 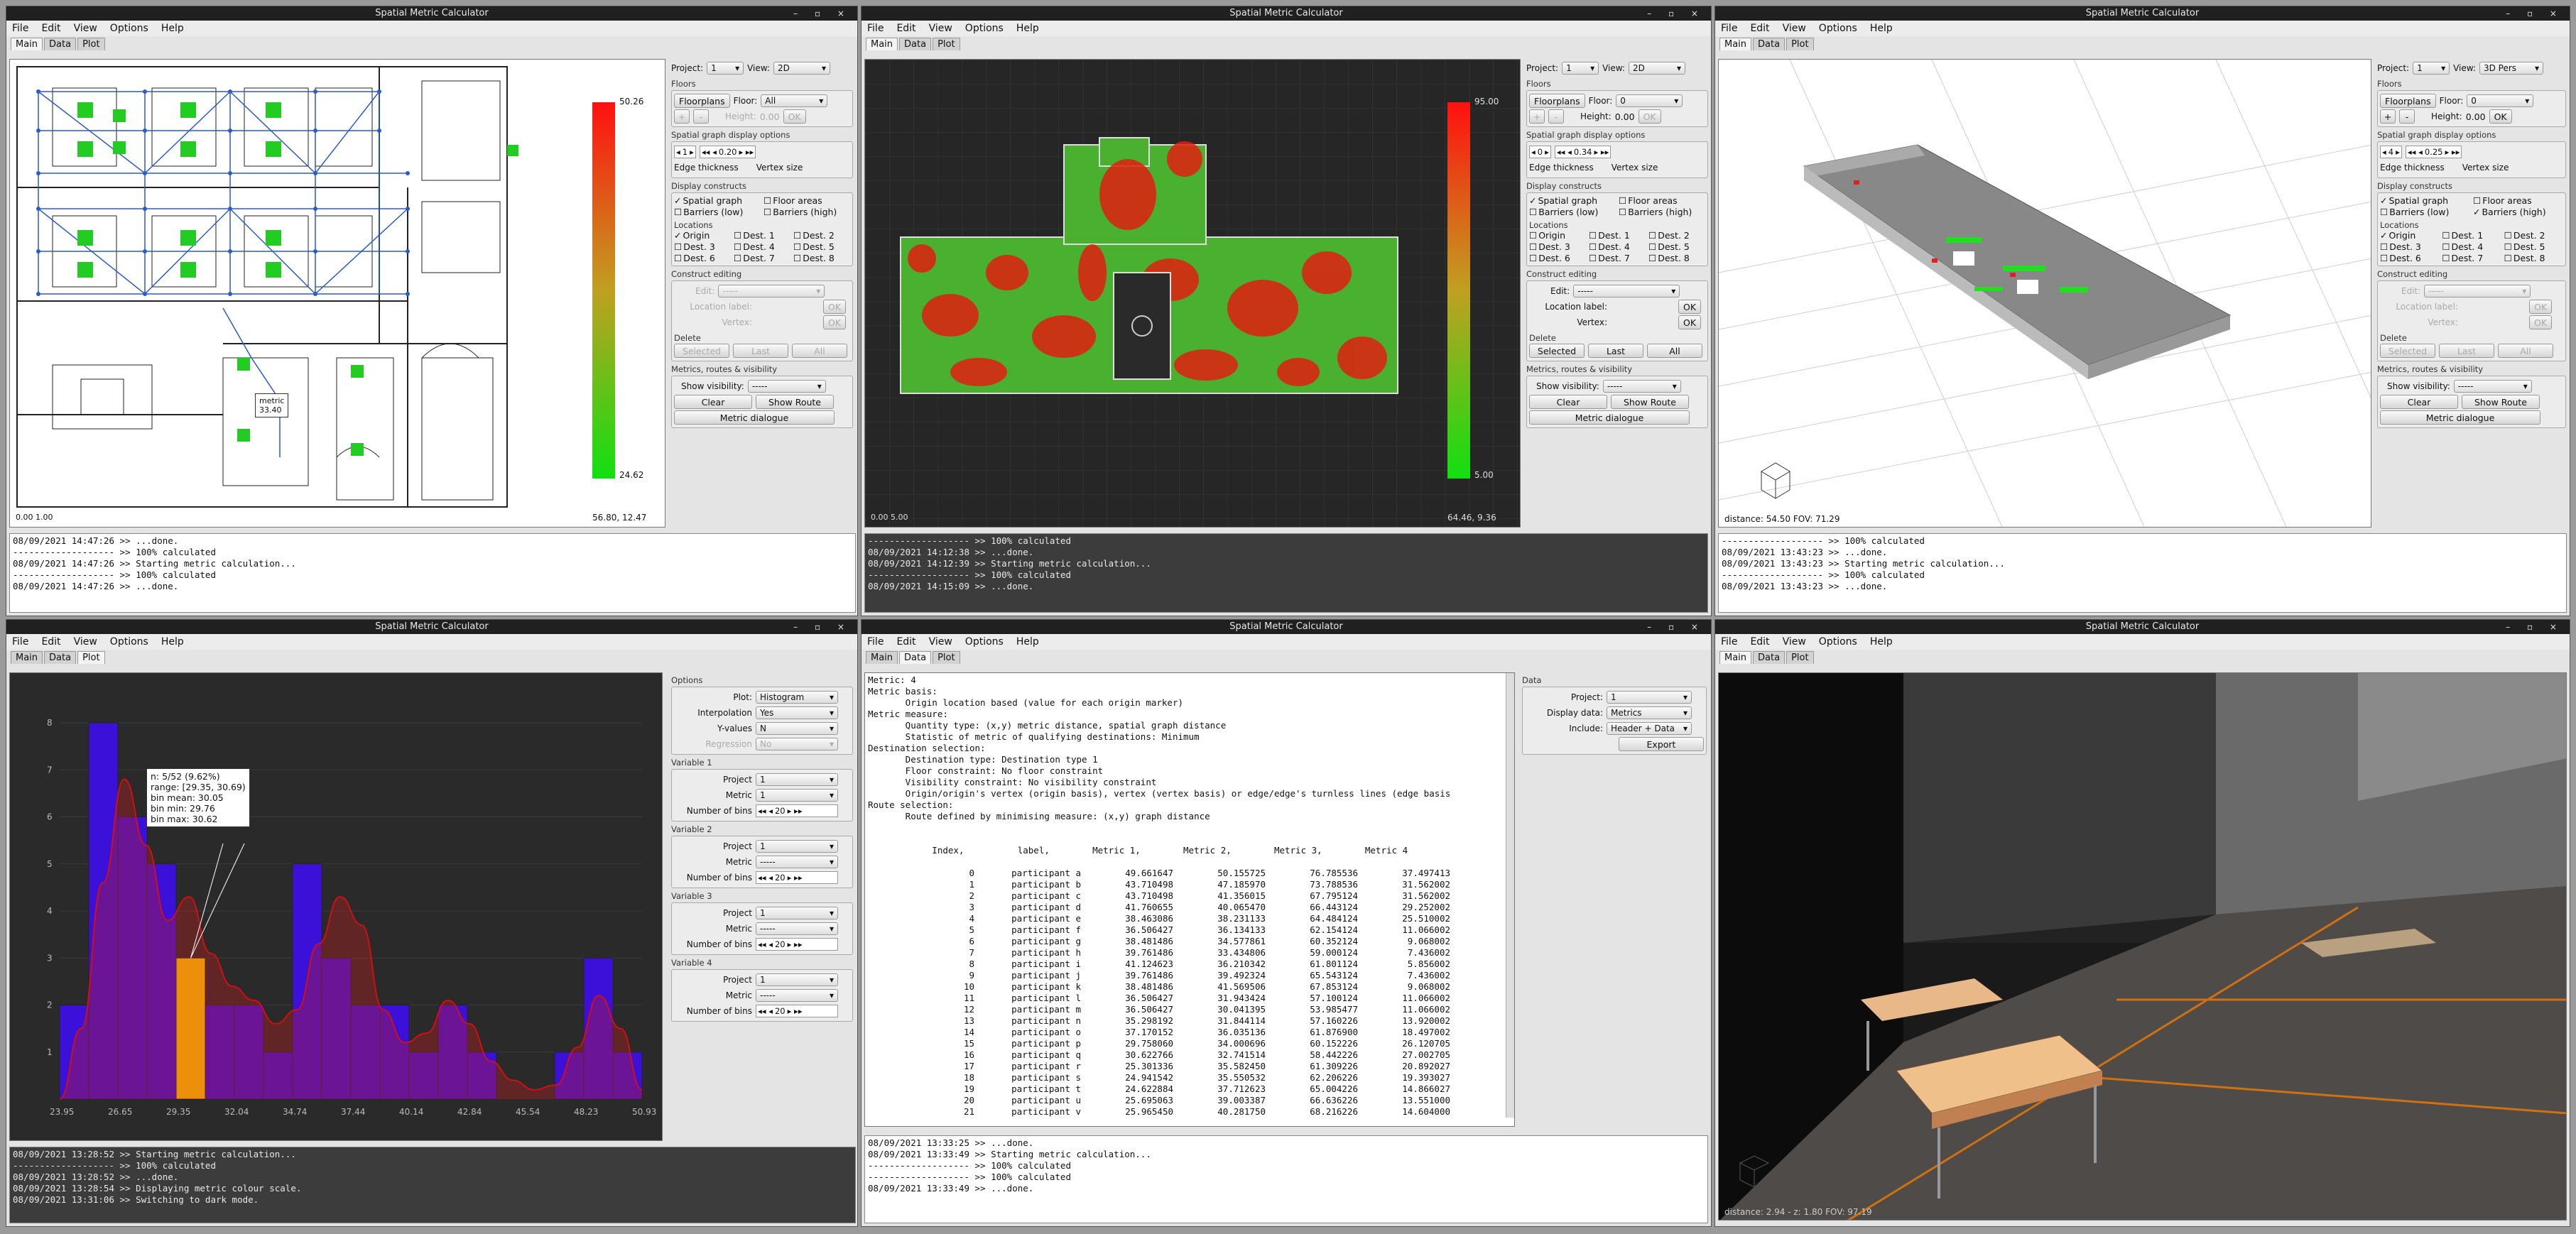 I want to click on heatmap-viewport: 95.00 5.00 64.46, 9.36 0.00 5.00, so click(x=1193, y=293).